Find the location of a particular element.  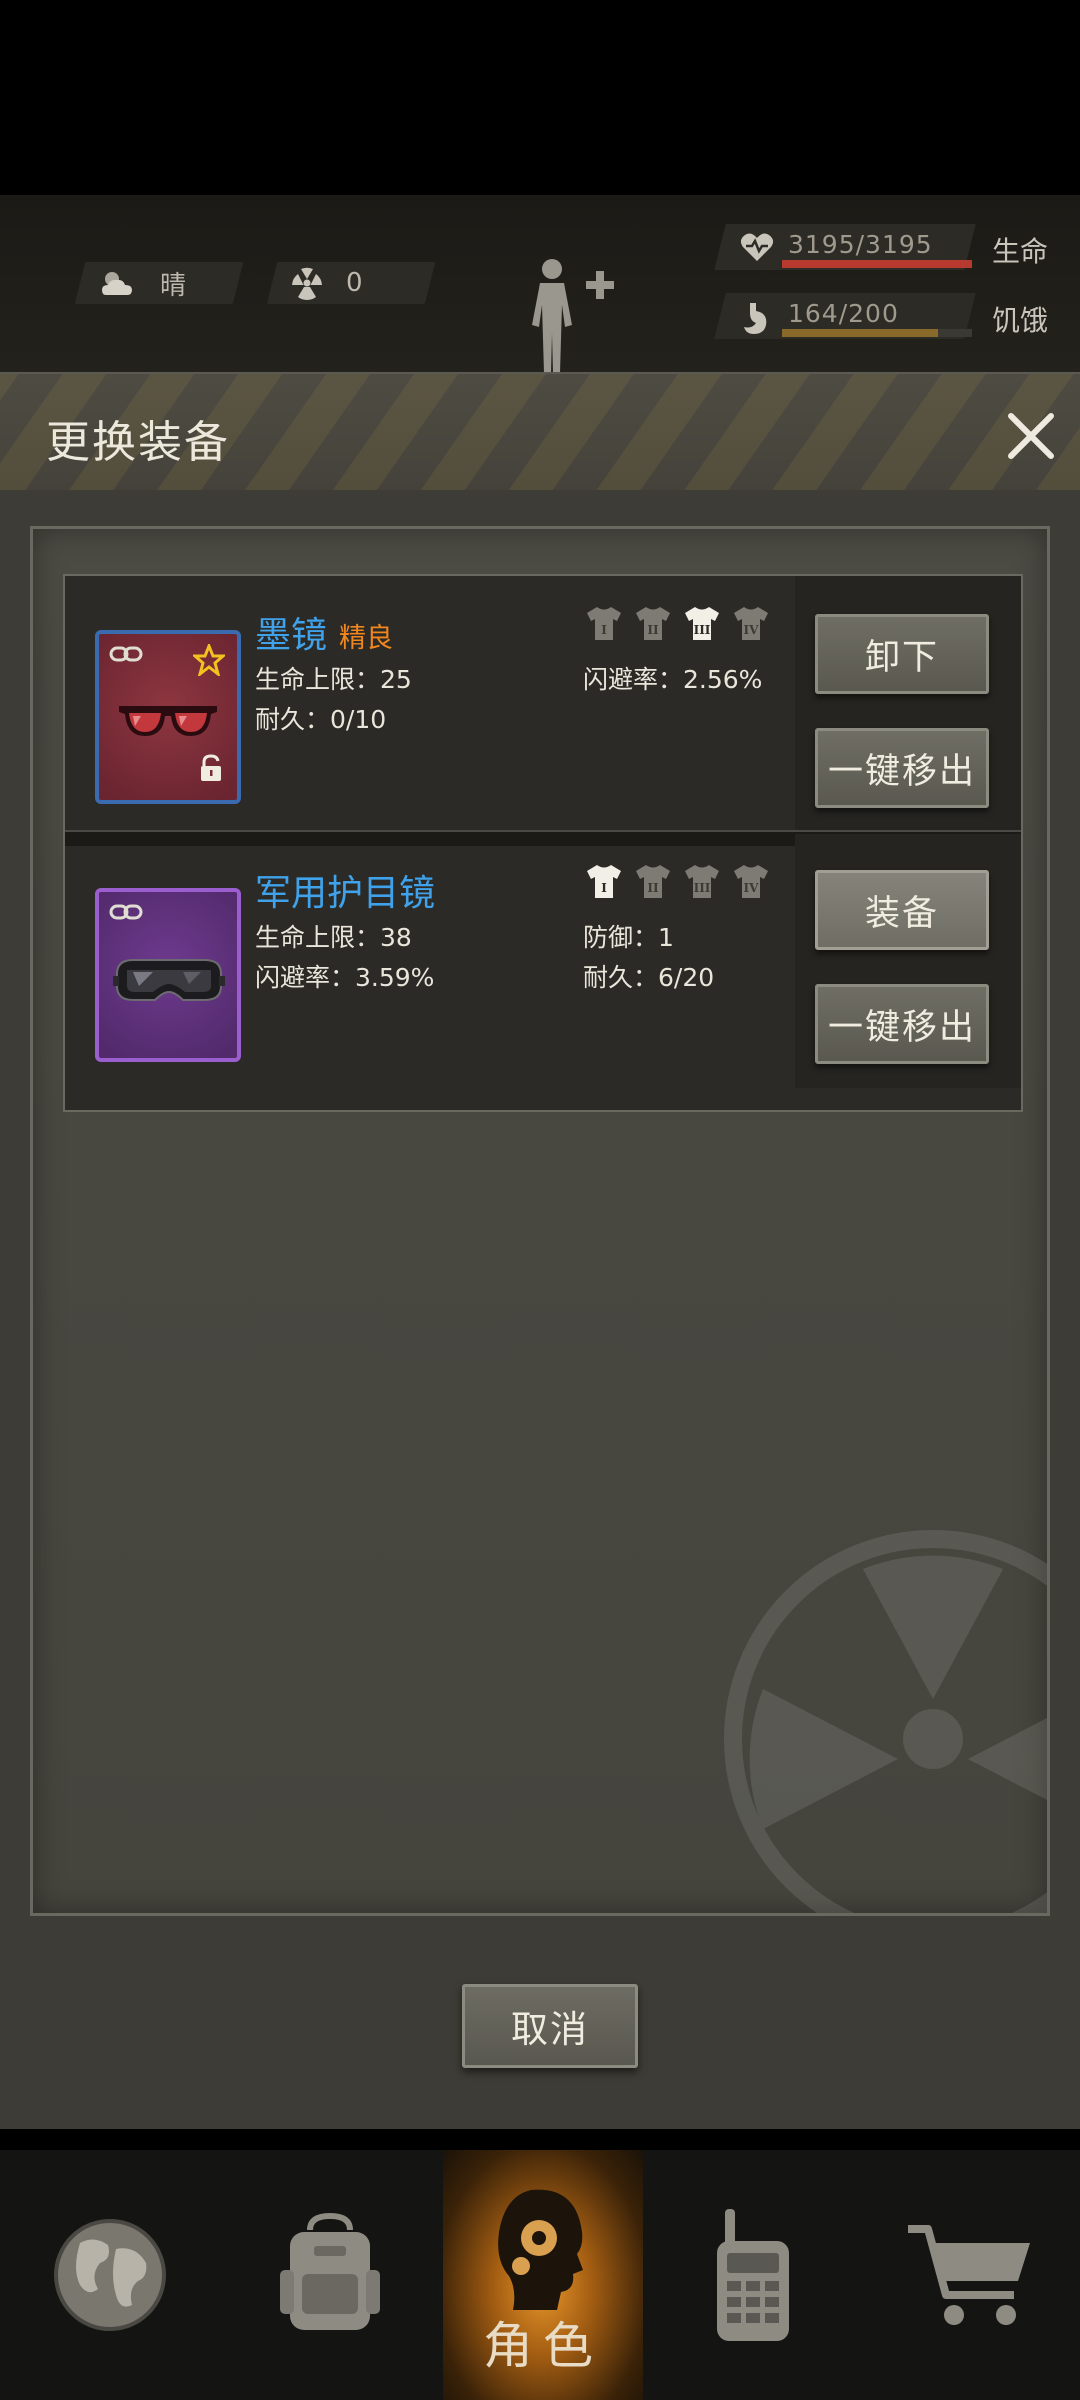

cancel-button: 取消 is located at coordinates (550, 2026).